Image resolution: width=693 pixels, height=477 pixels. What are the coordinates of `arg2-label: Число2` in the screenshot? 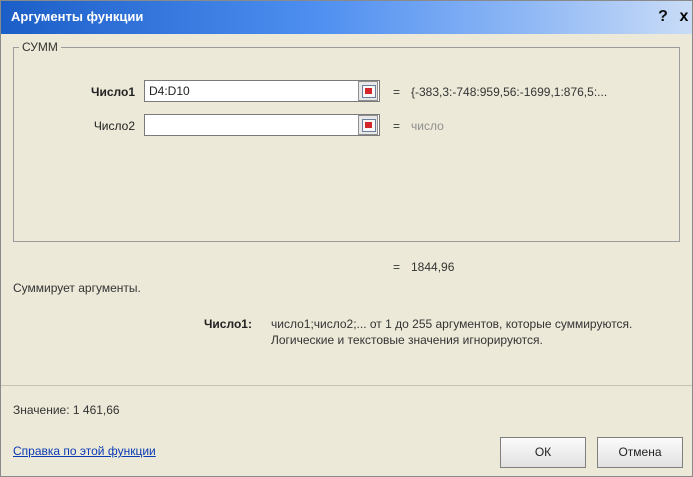 It's located at (114, 126).